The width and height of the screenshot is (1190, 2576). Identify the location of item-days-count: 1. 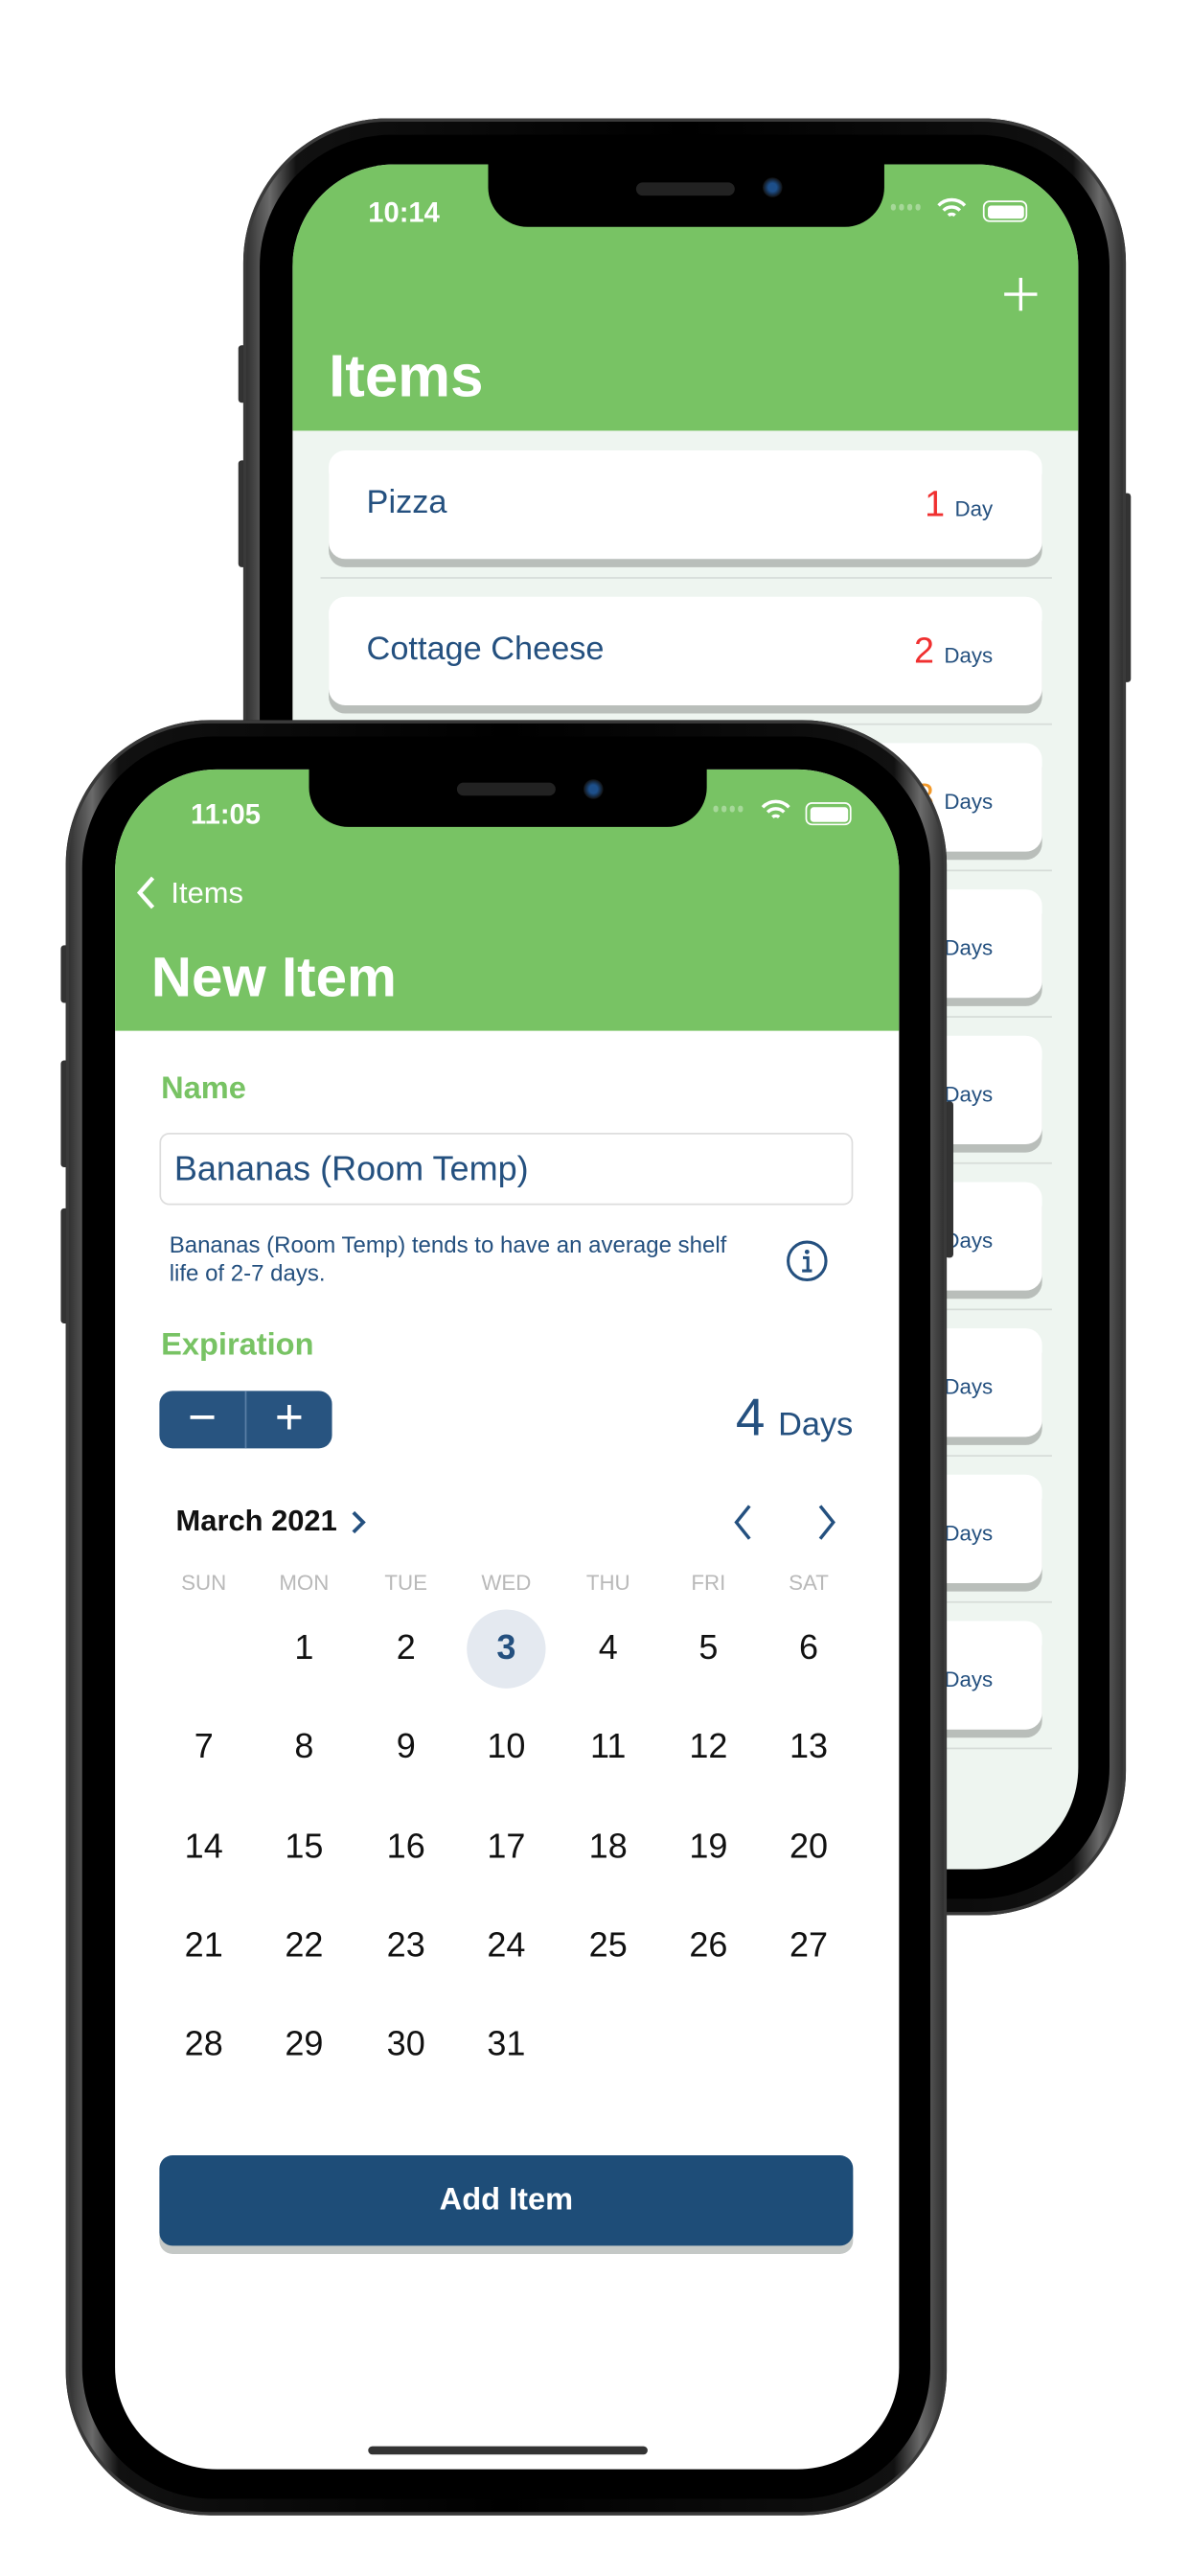
(936, 504).